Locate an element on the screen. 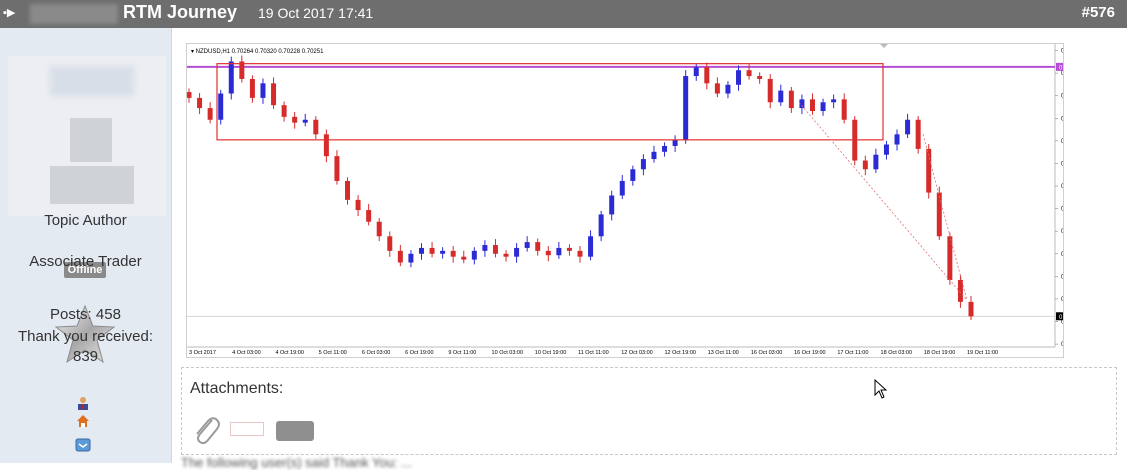 The image size is (1127, 470). avatar-blur is located at coordinates (92, 81).